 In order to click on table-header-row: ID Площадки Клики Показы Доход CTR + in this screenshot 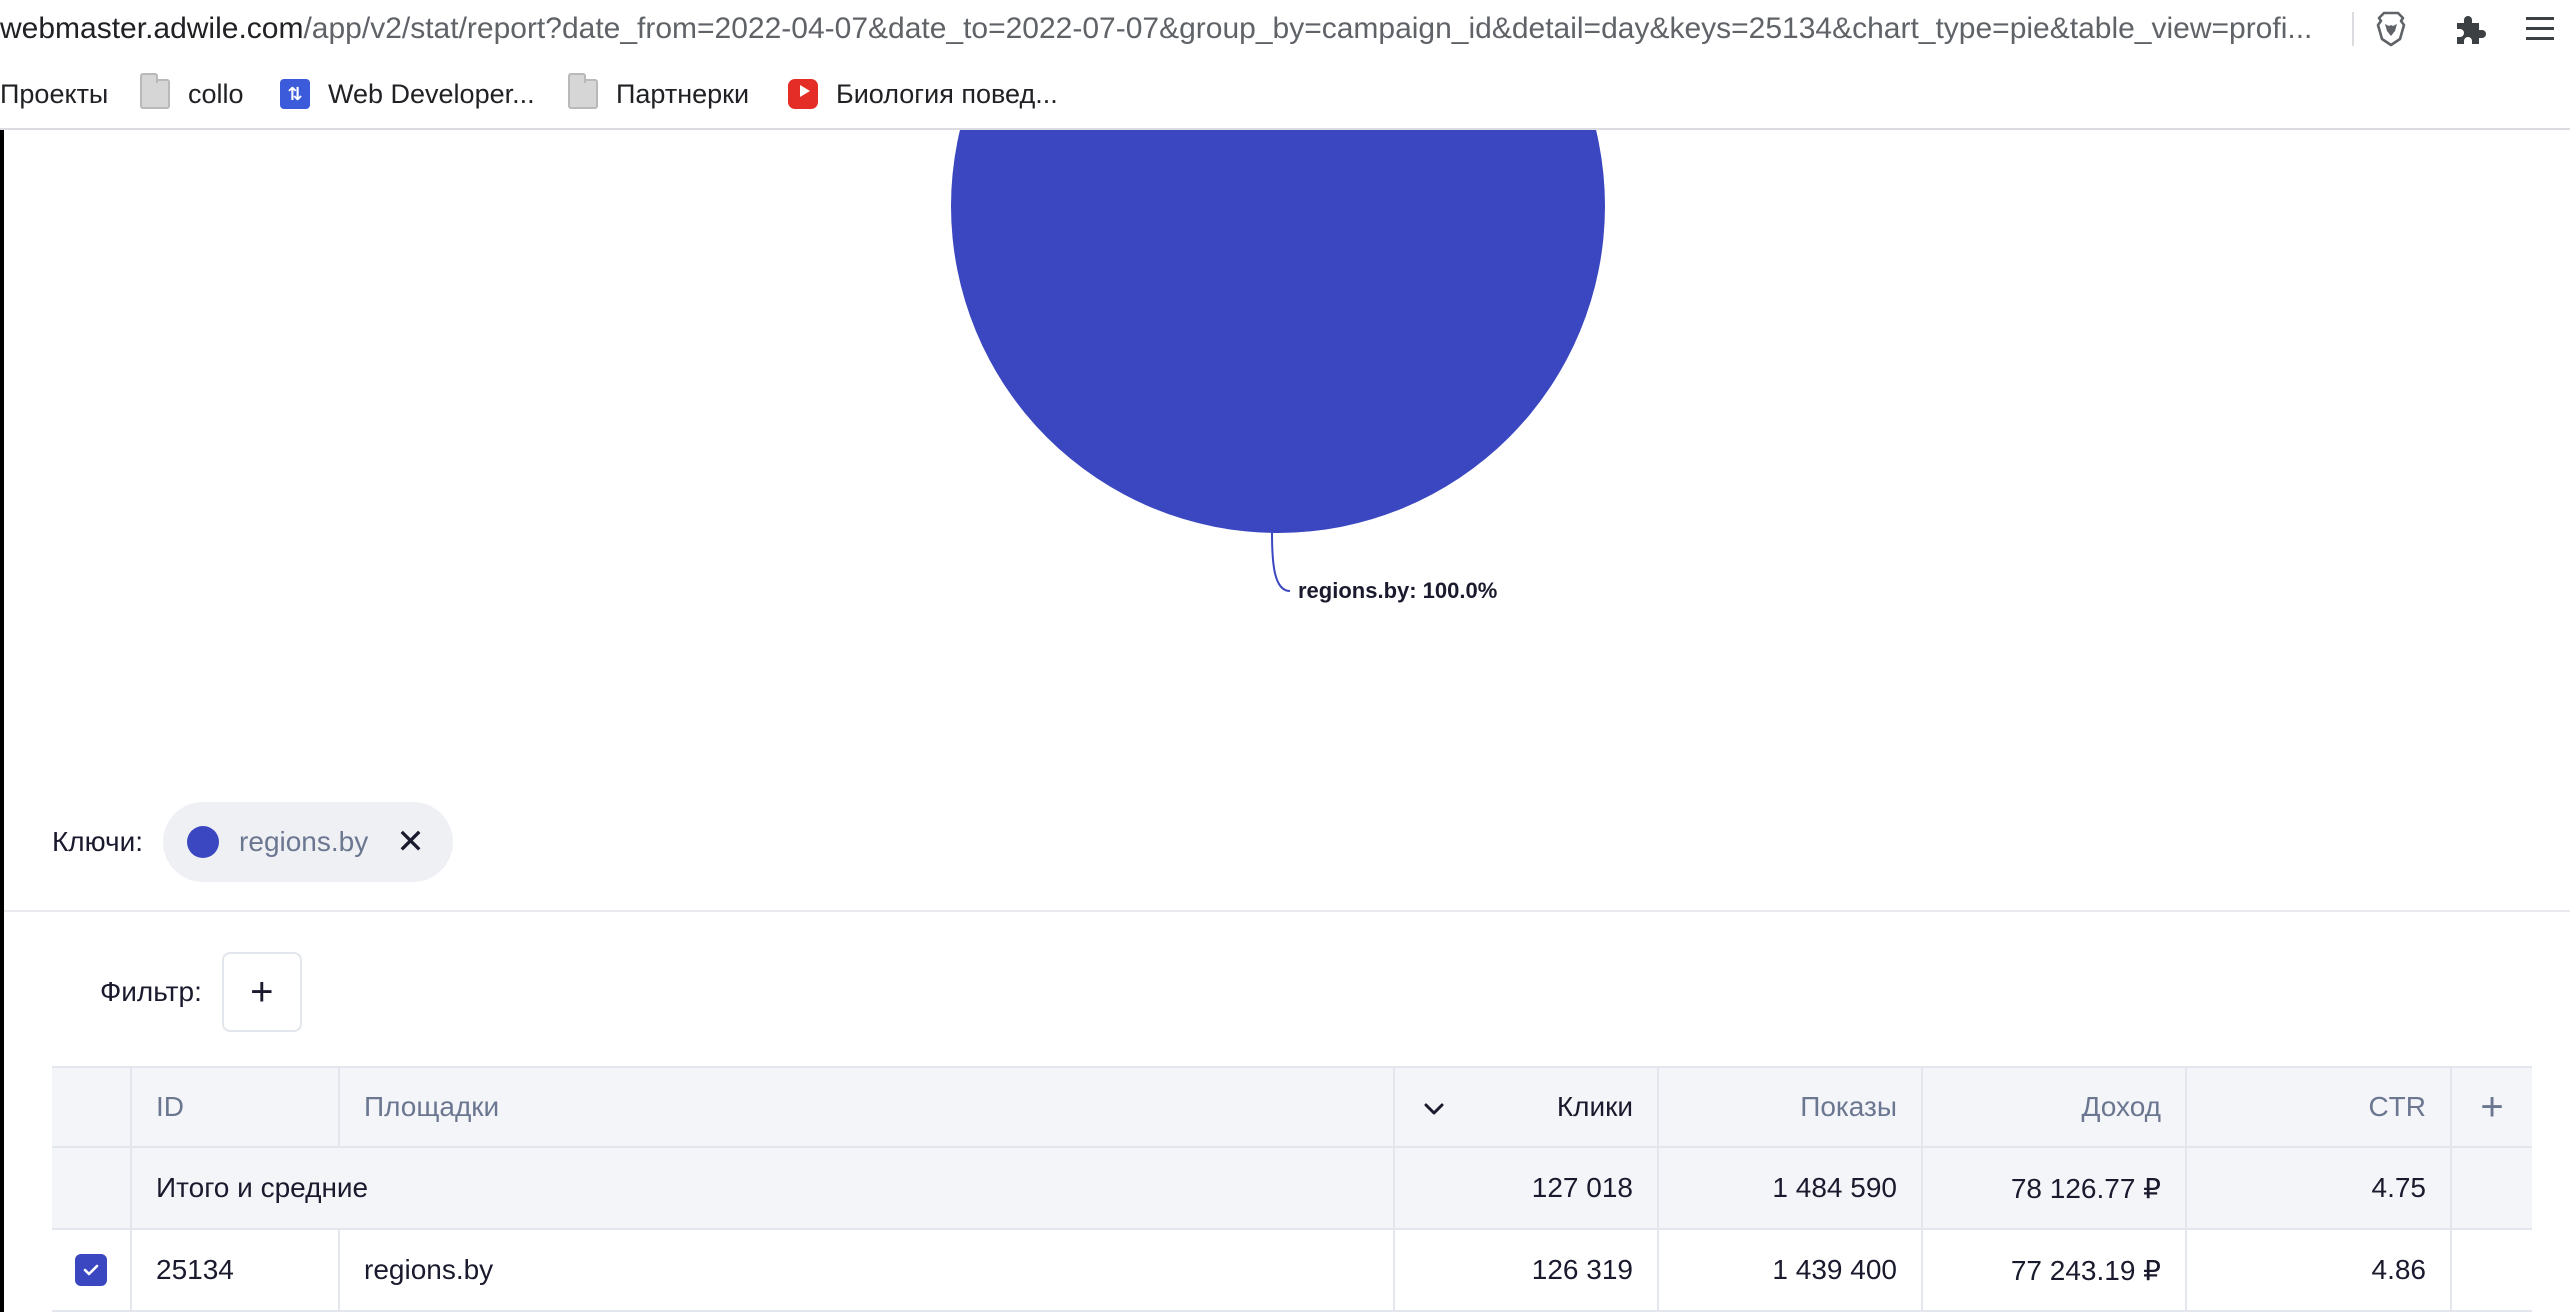, I will do `click(1292, 1107)`.